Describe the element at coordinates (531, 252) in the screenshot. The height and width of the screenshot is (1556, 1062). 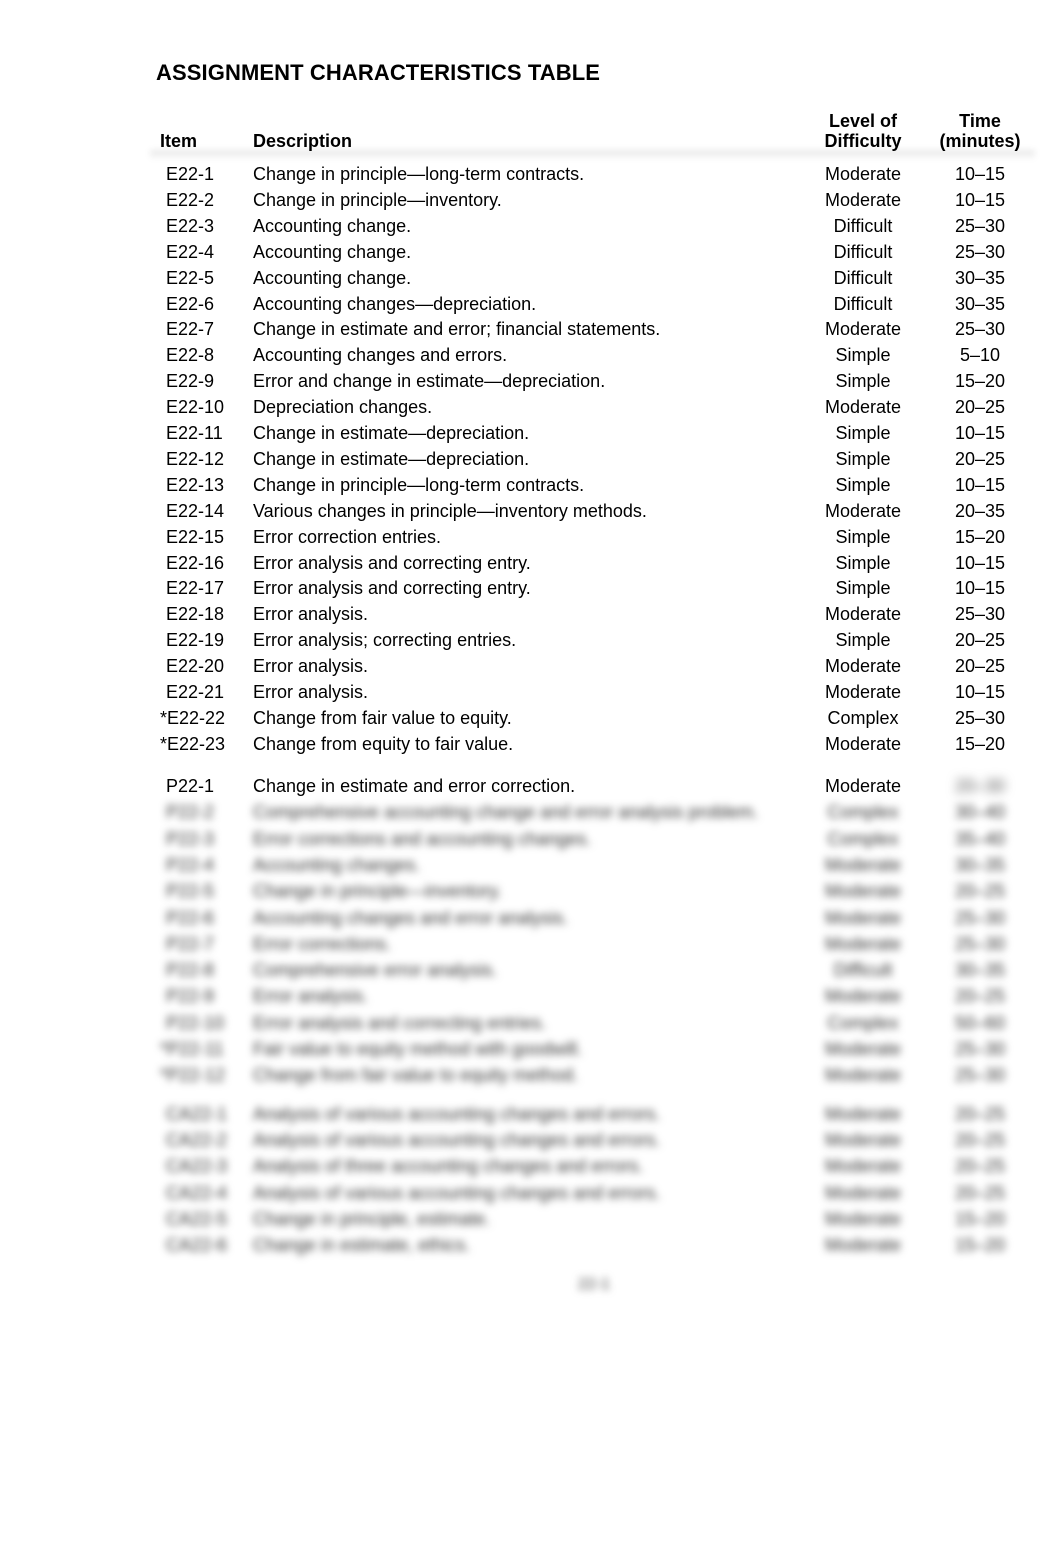
I see `table-row: E22-4 Accounting change. Difficult 25–30` at that location.